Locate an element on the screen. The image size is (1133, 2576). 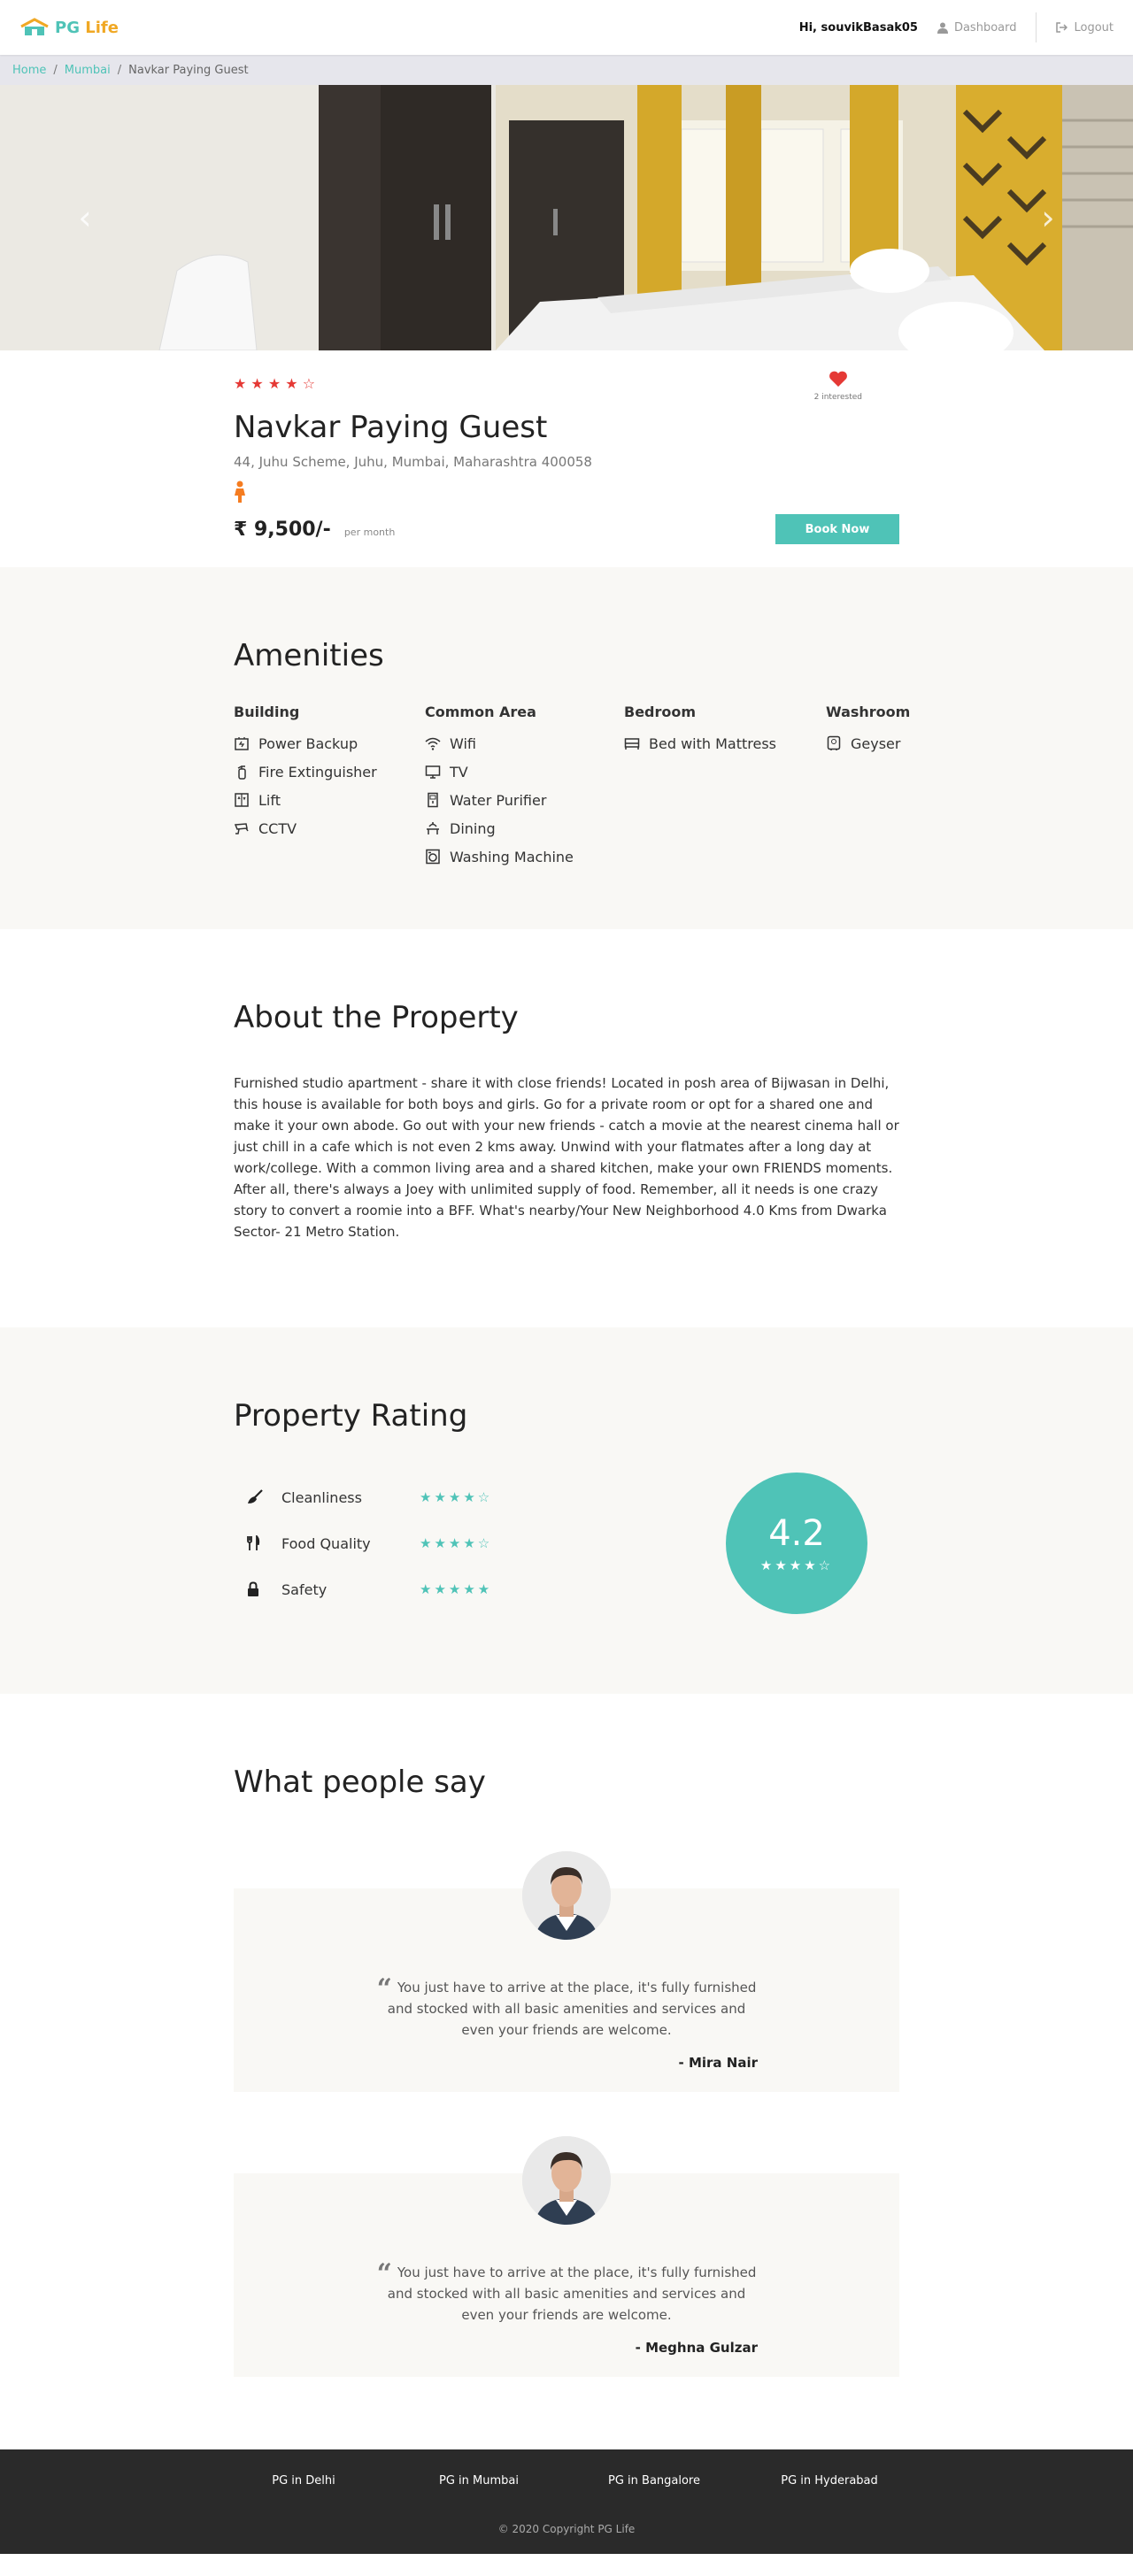
amenity-item: Wifi is located at coordinates (524, 743).